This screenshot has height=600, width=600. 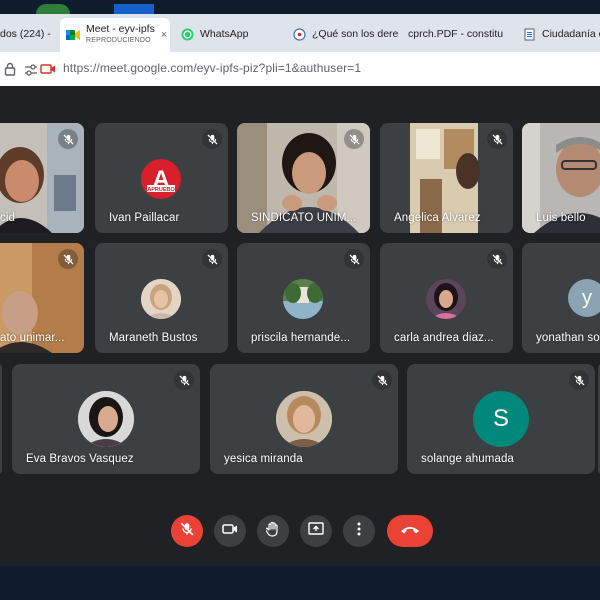 I want to click on site-settings-icon, so click(x=31, y=72).